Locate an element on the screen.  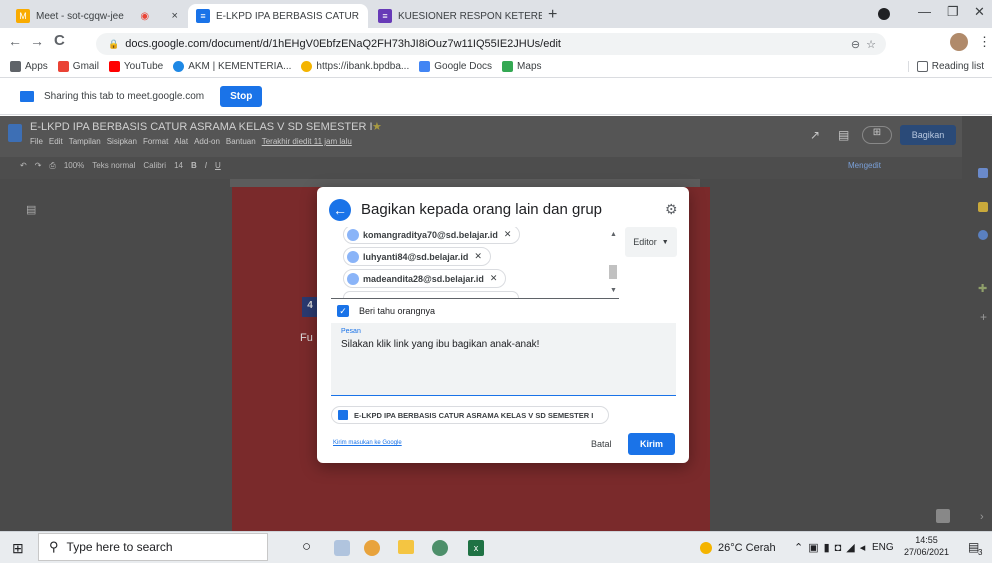
bookmark-star-icon: ☆ is located at coordinates (871, 44).